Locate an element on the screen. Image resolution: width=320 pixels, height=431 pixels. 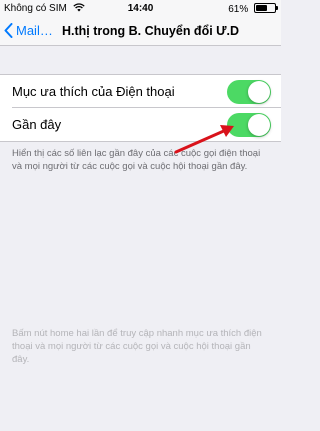
navigation-bar: Mail… H.thị trong B. Chuyển đổi Ư.D is located at coordinates (140, 32).